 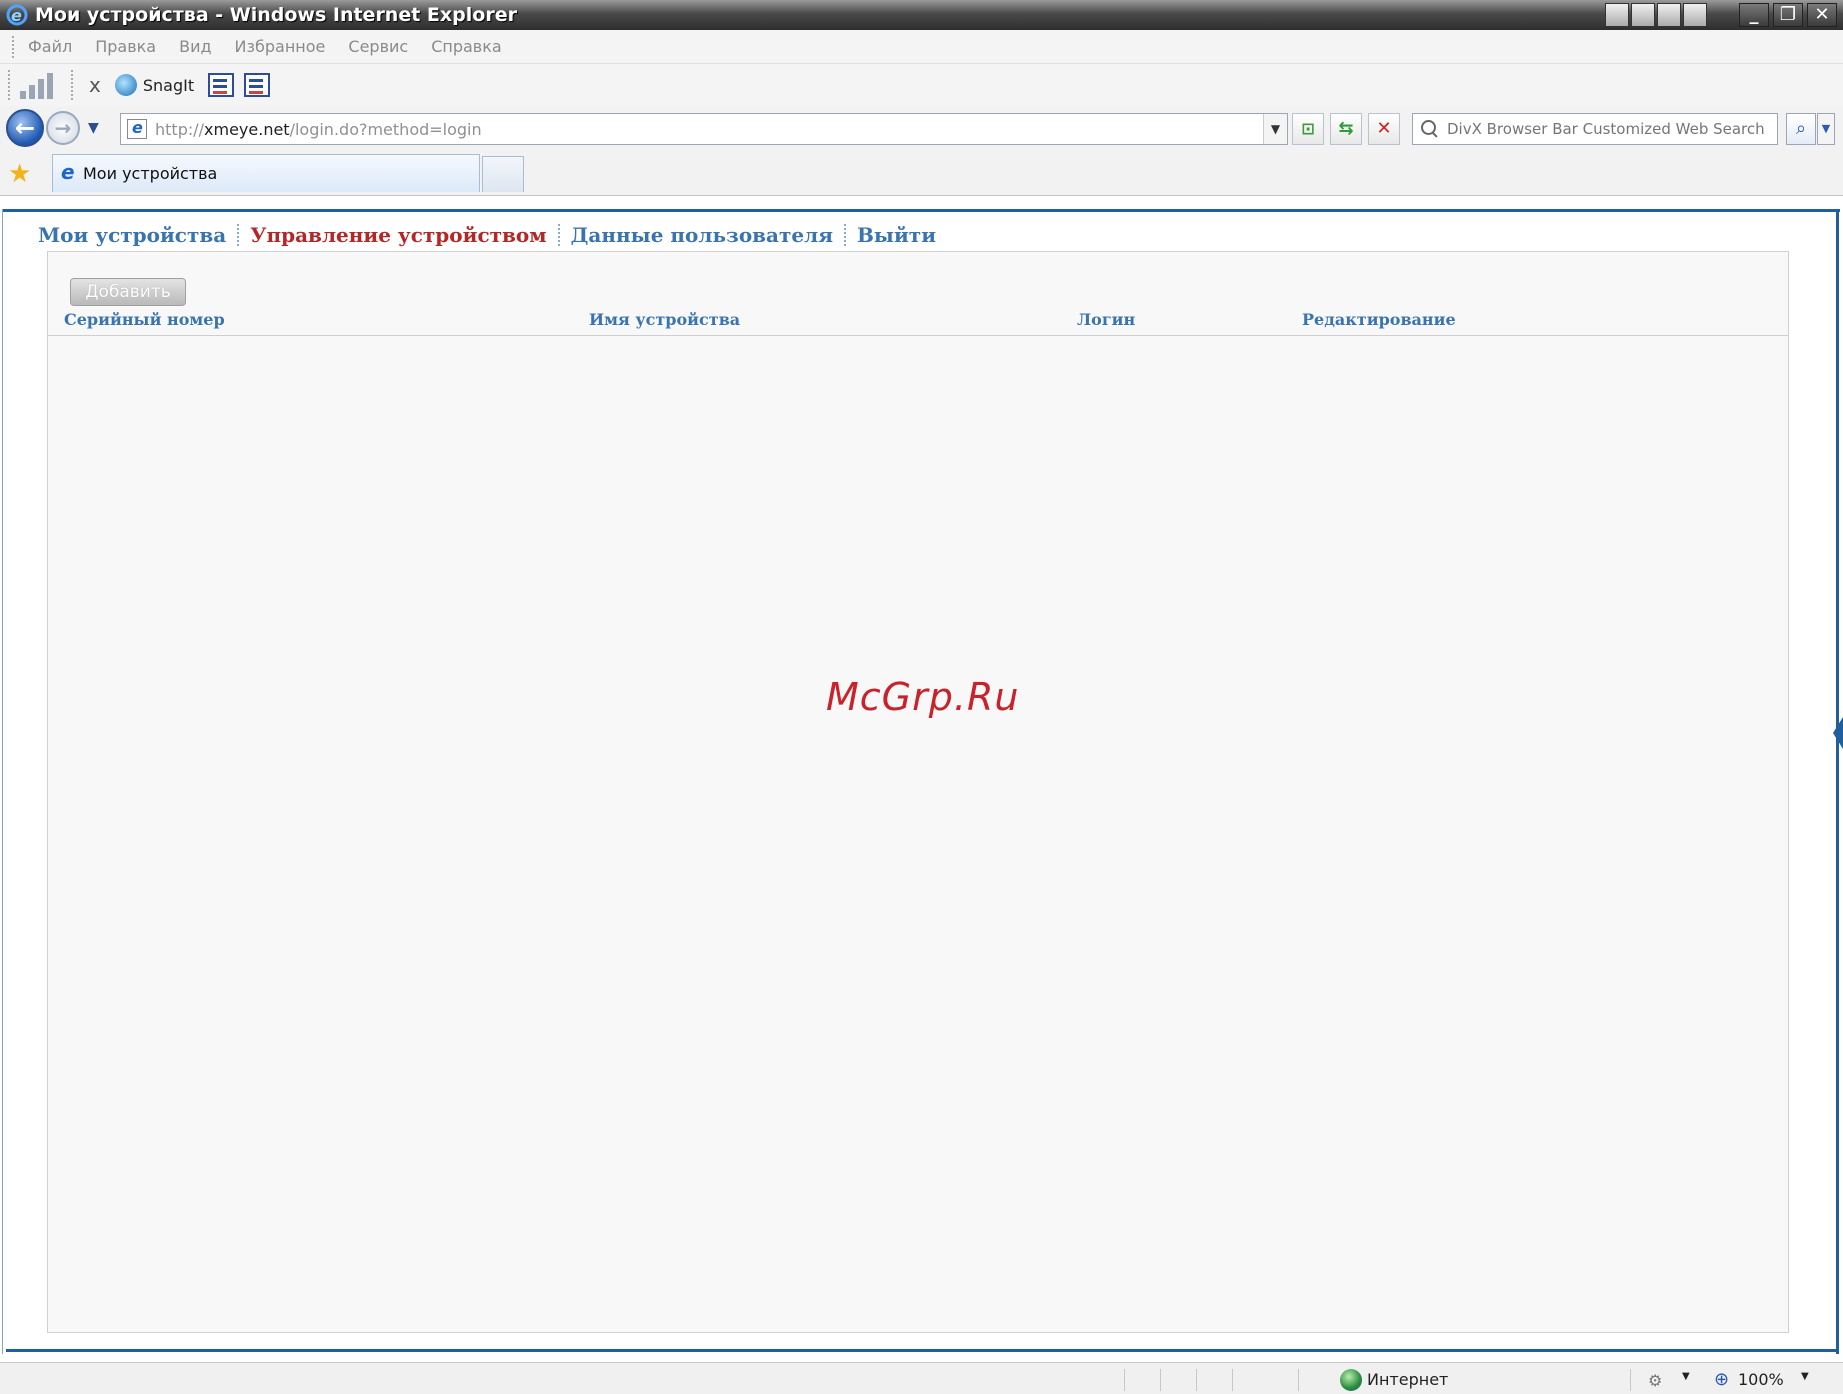 I want to click on column-edit: Редактирование, so click(x=1379, y=319).